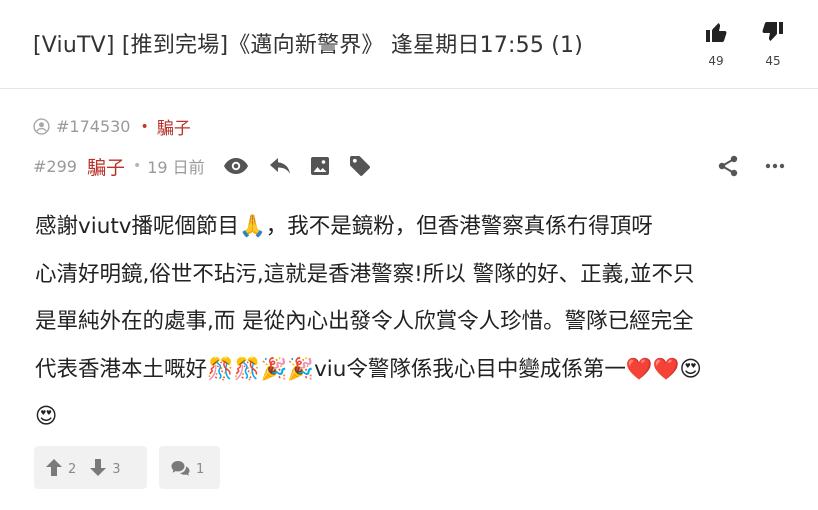  What do you see at coordinates (368, 369) in the screenshot?
I see `post-content-line: 代表香港本土嘅好🎊🎊🎉🎉viu令警隊係我心目中變成係第一❤️❤️😍` at bounding box center [368, 369].